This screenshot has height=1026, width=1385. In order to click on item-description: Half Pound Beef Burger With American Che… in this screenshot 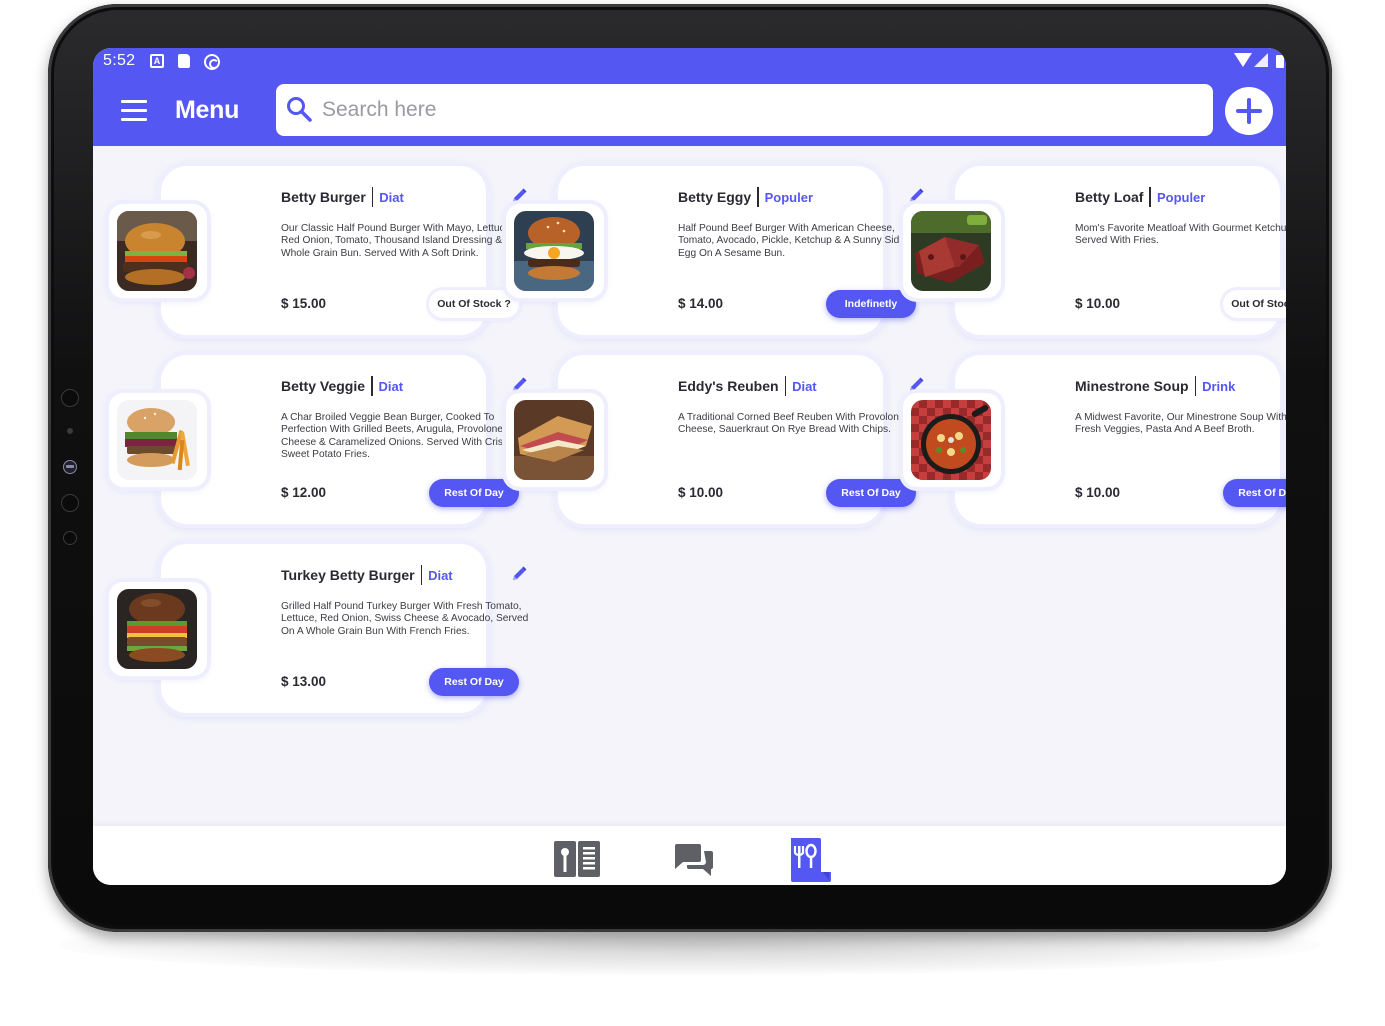, I will do `click(799, 241)`.